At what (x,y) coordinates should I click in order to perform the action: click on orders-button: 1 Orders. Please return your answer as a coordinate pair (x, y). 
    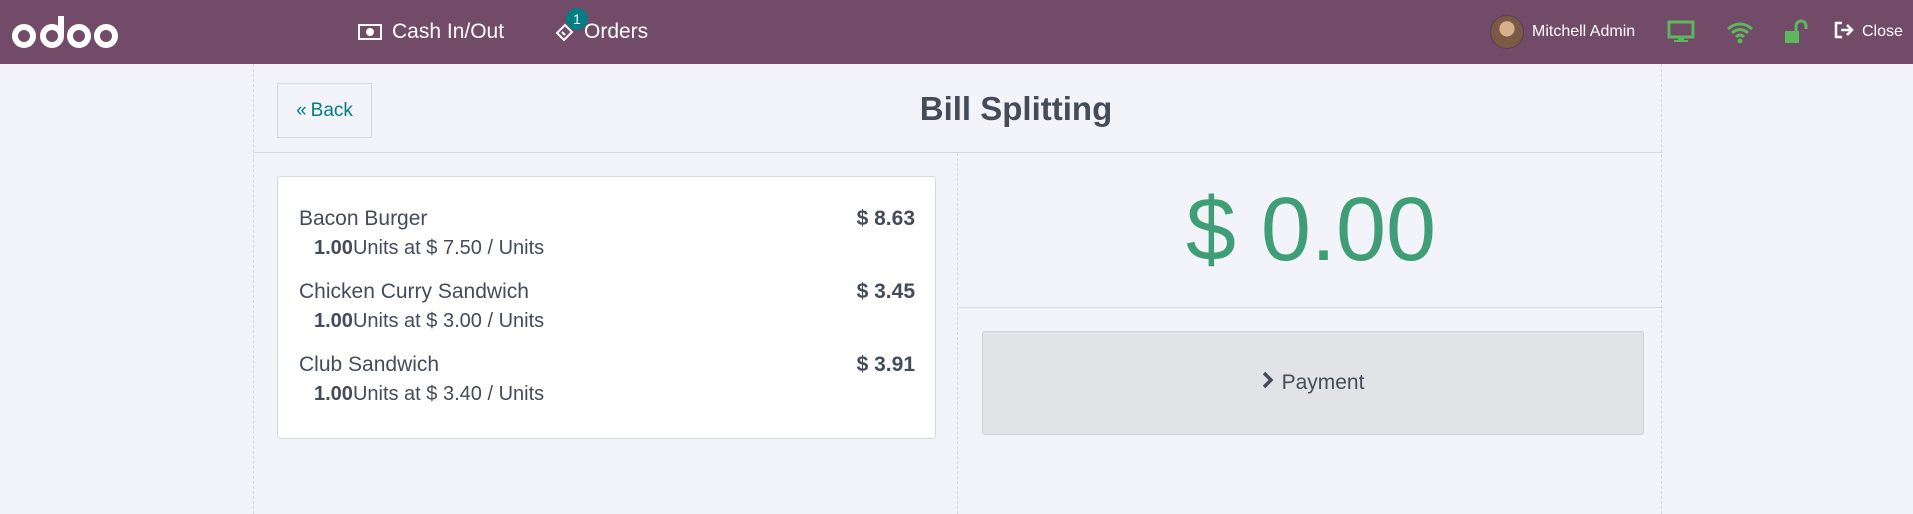
    Looking at the image, I should click on (601, 32).